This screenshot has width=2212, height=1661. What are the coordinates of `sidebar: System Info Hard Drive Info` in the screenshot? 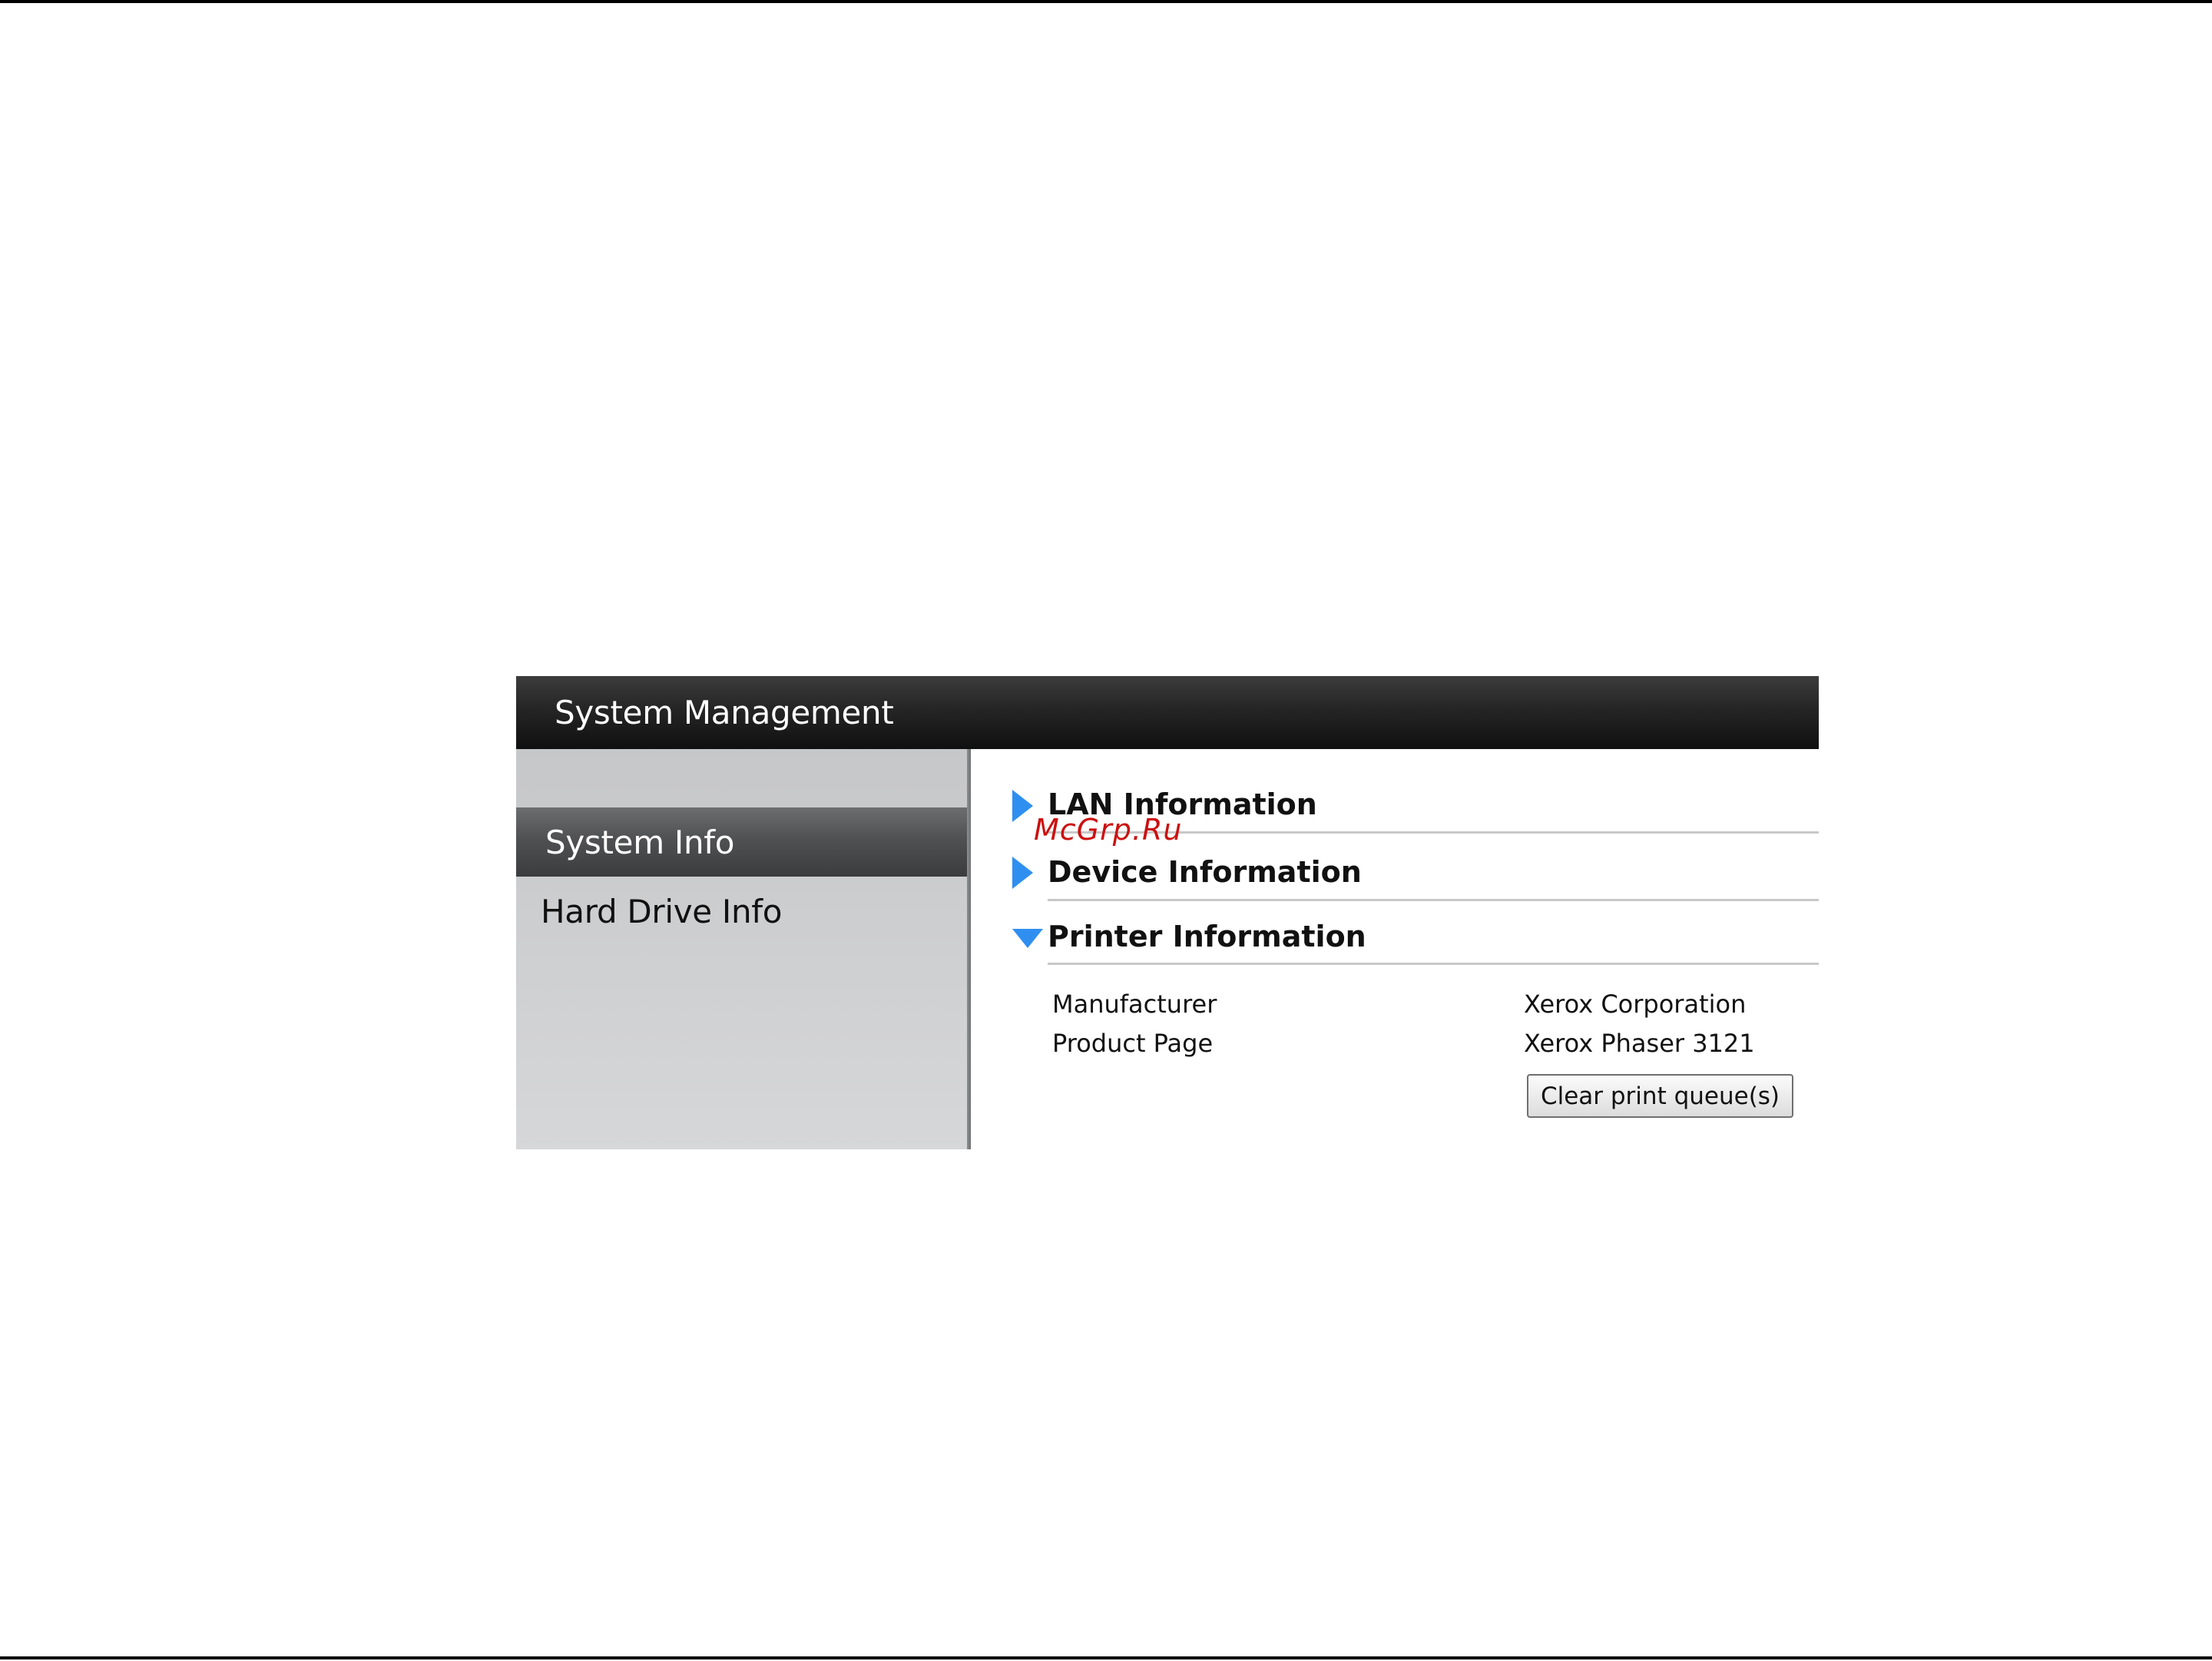 It's located at (744, 949).